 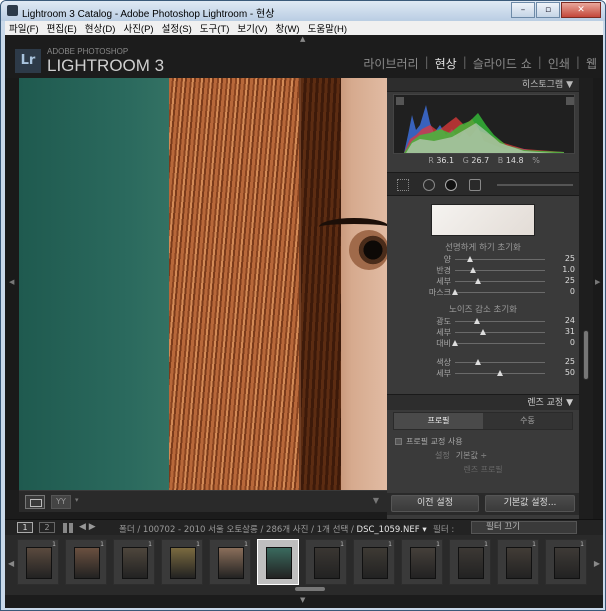 What do you see at coordinates (252, 28) in the screenshot?
I see `menu-view: 보기(V)` at bounding box center [252, 28].